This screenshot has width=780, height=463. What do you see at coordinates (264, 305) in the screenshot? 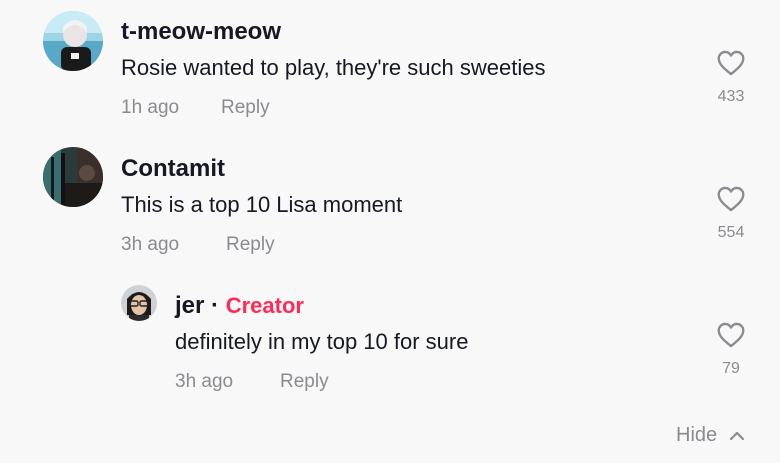
I see `creator-badge: Creator` at bounding box center [264, 305].